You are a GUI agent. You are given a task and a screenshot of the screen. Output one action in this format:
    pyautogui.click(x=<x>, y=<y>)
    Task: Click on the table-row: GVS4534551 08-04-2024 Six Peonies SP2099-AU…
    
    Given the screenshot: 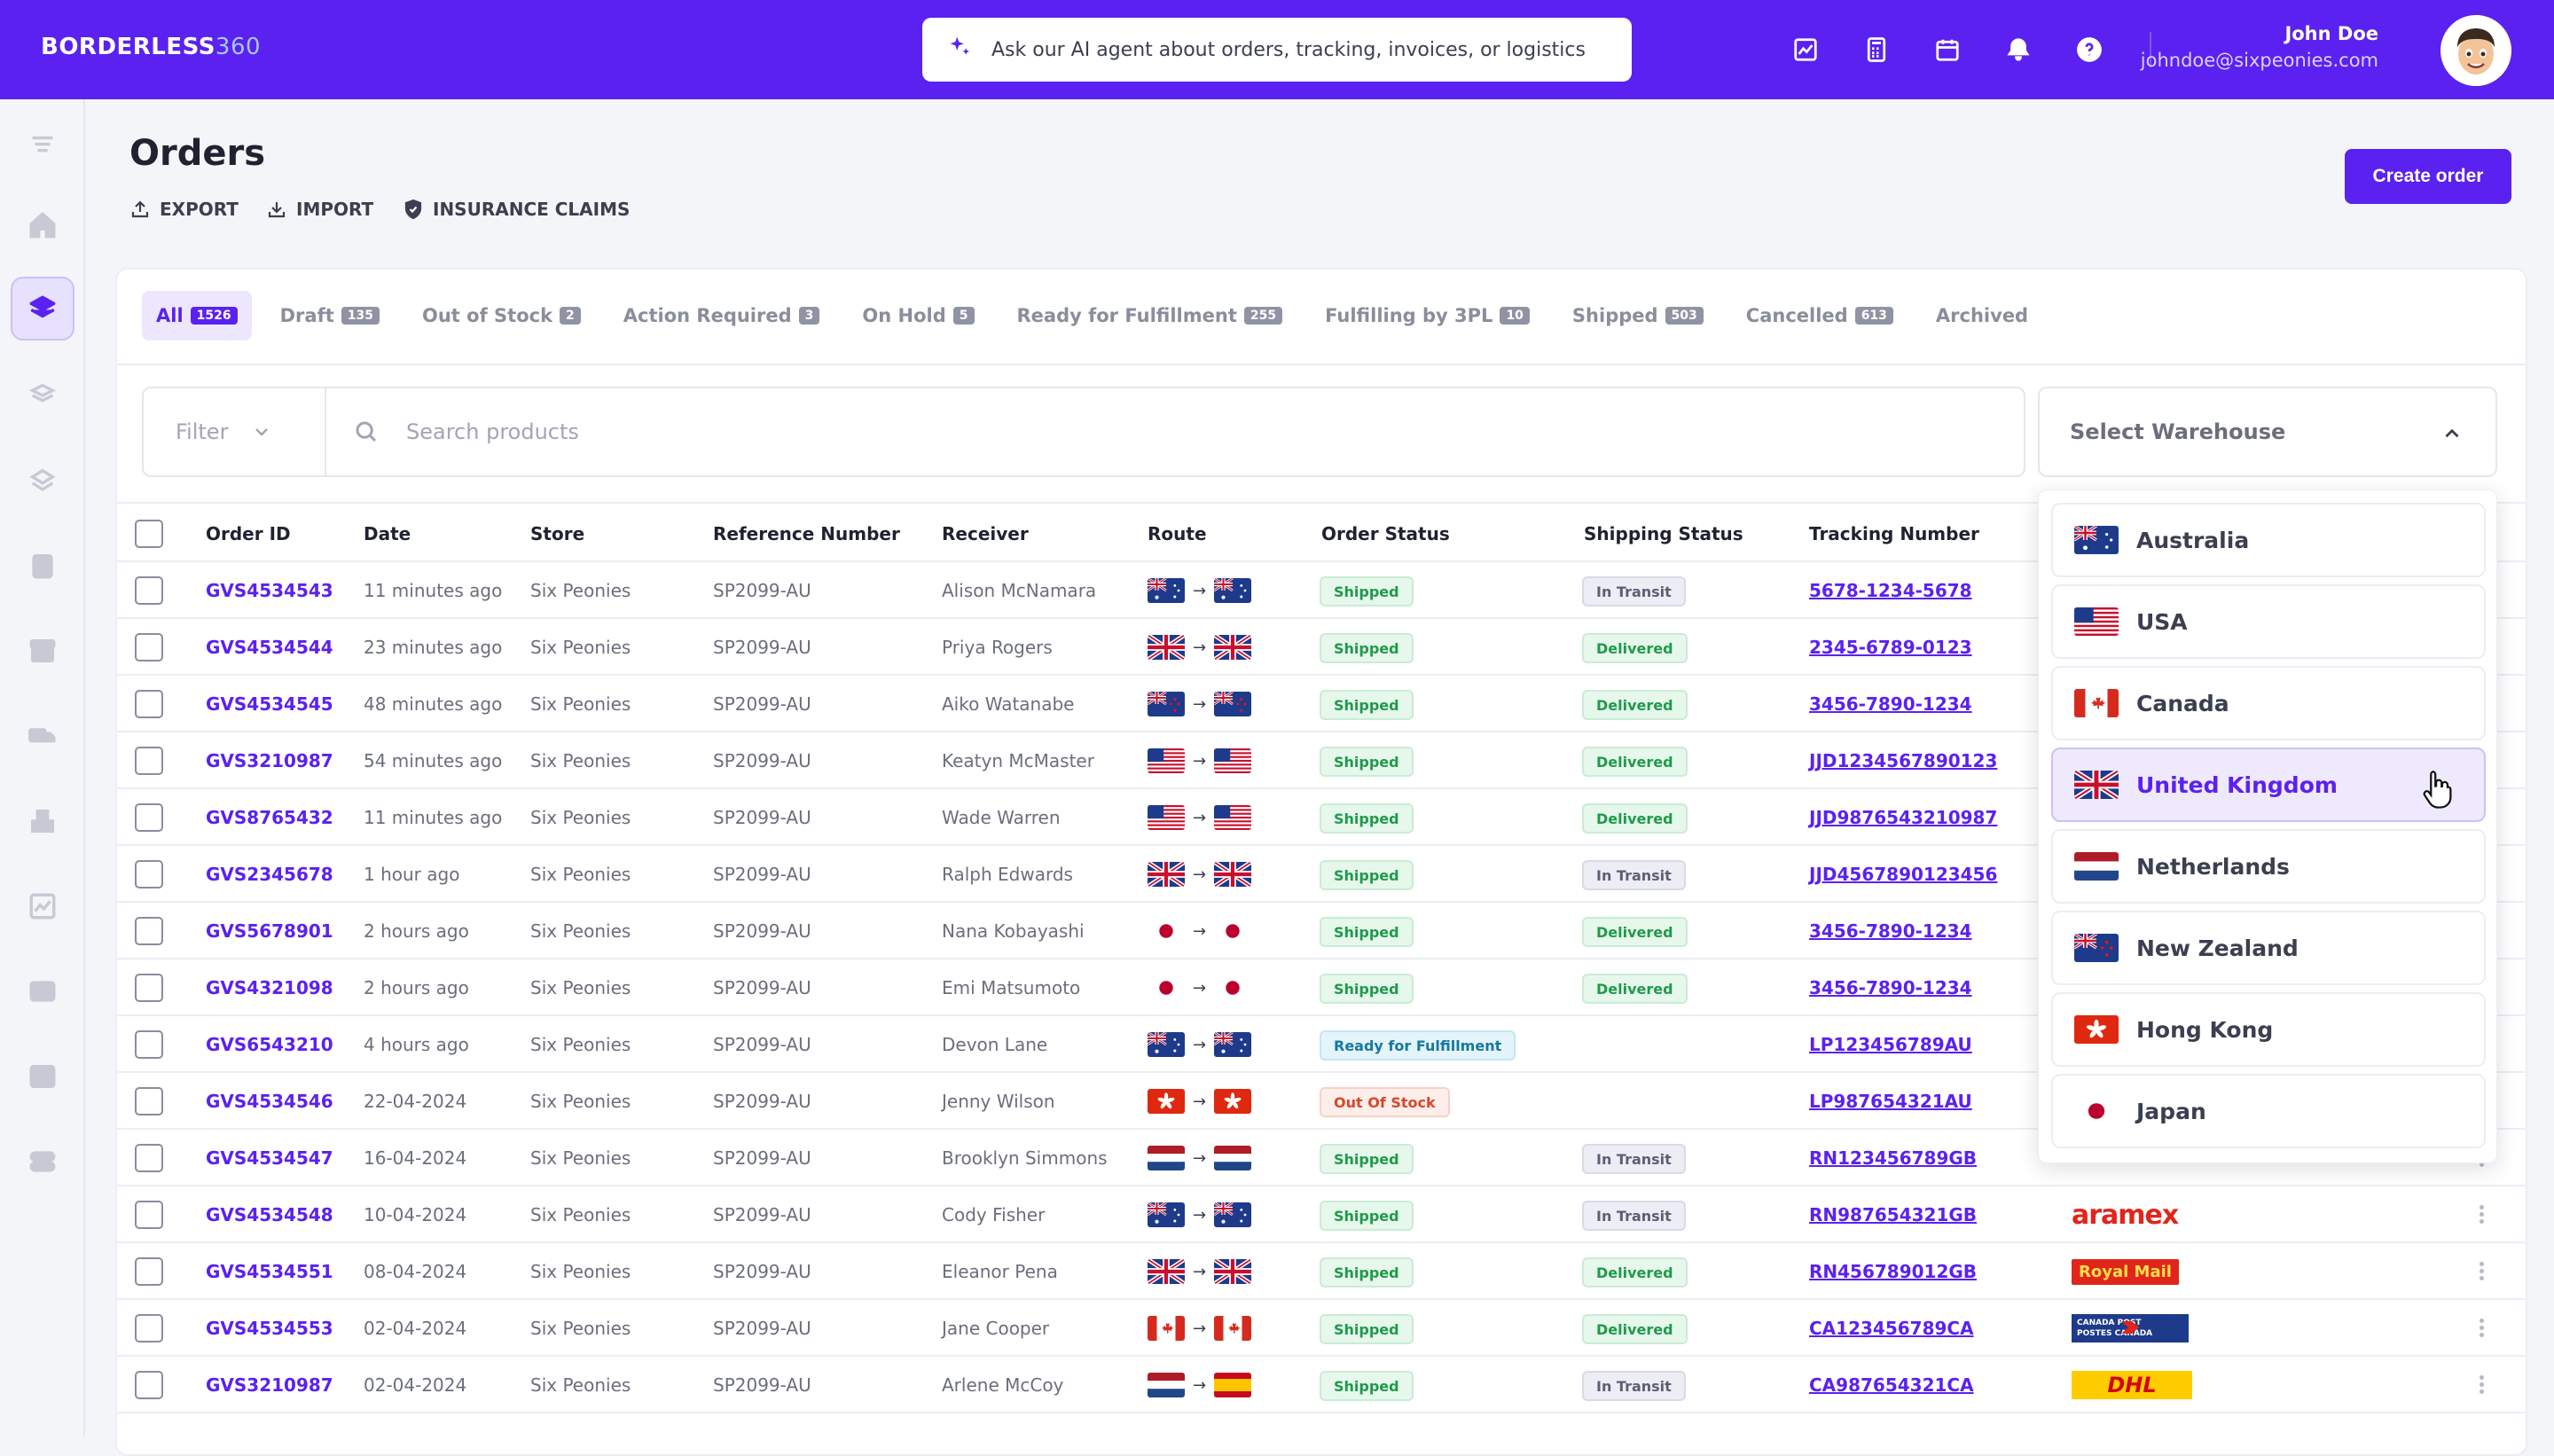 What is the action you would take?
    pyautogui.click(x=1321, y=1271)
    